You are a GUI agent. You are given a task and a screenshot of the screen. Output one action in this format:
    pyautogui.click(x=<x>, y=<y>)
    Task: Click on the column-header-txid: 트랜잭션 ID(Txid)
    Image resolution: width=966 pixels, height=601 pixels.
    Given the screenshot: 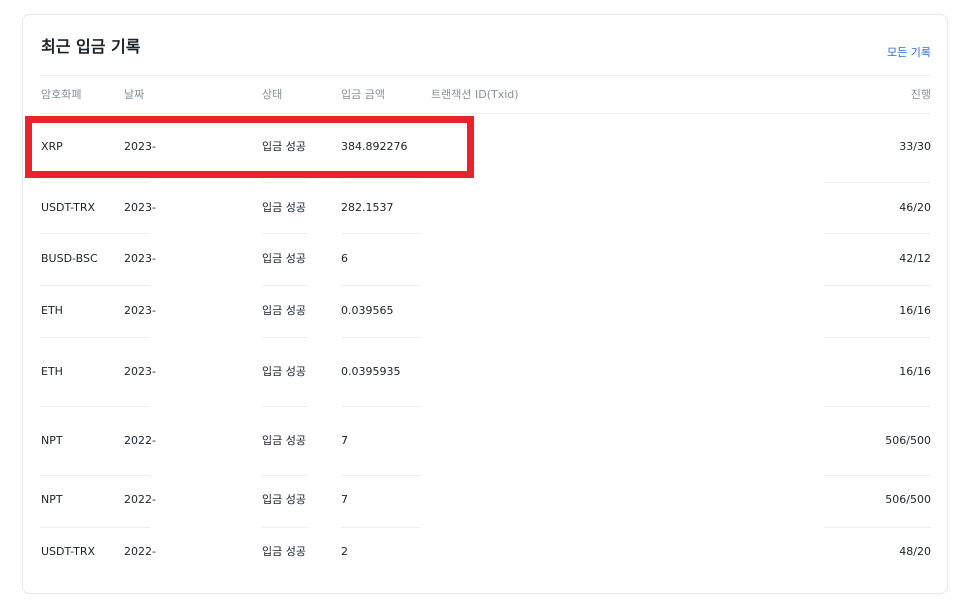 What is the action you would take?
    pyautogui.click(x=475, y=94)
    